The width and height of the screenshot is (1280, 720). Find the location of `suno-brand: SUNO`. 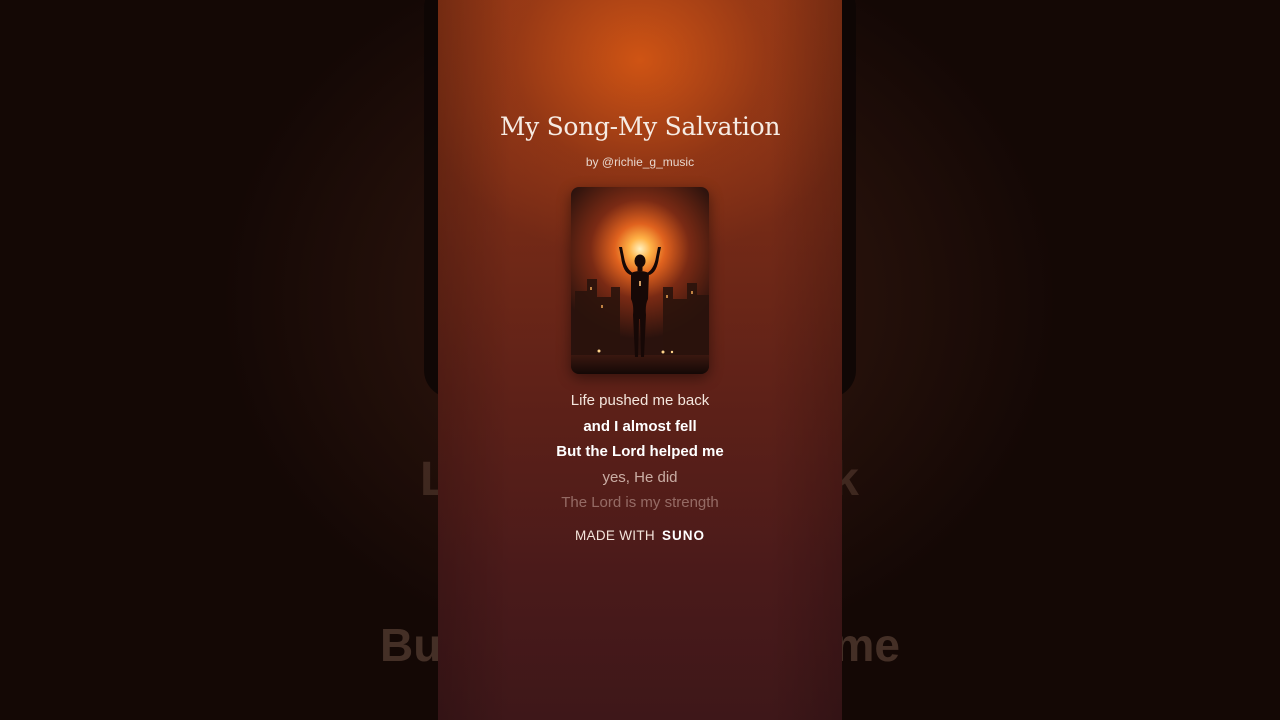

suno-brand: SUNO is located at coordinates (684, 535).